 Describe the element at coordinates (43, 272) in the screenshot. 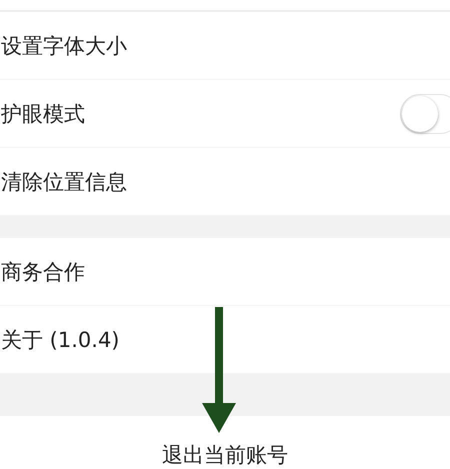

I see `row-label: 商务合作` at that location.